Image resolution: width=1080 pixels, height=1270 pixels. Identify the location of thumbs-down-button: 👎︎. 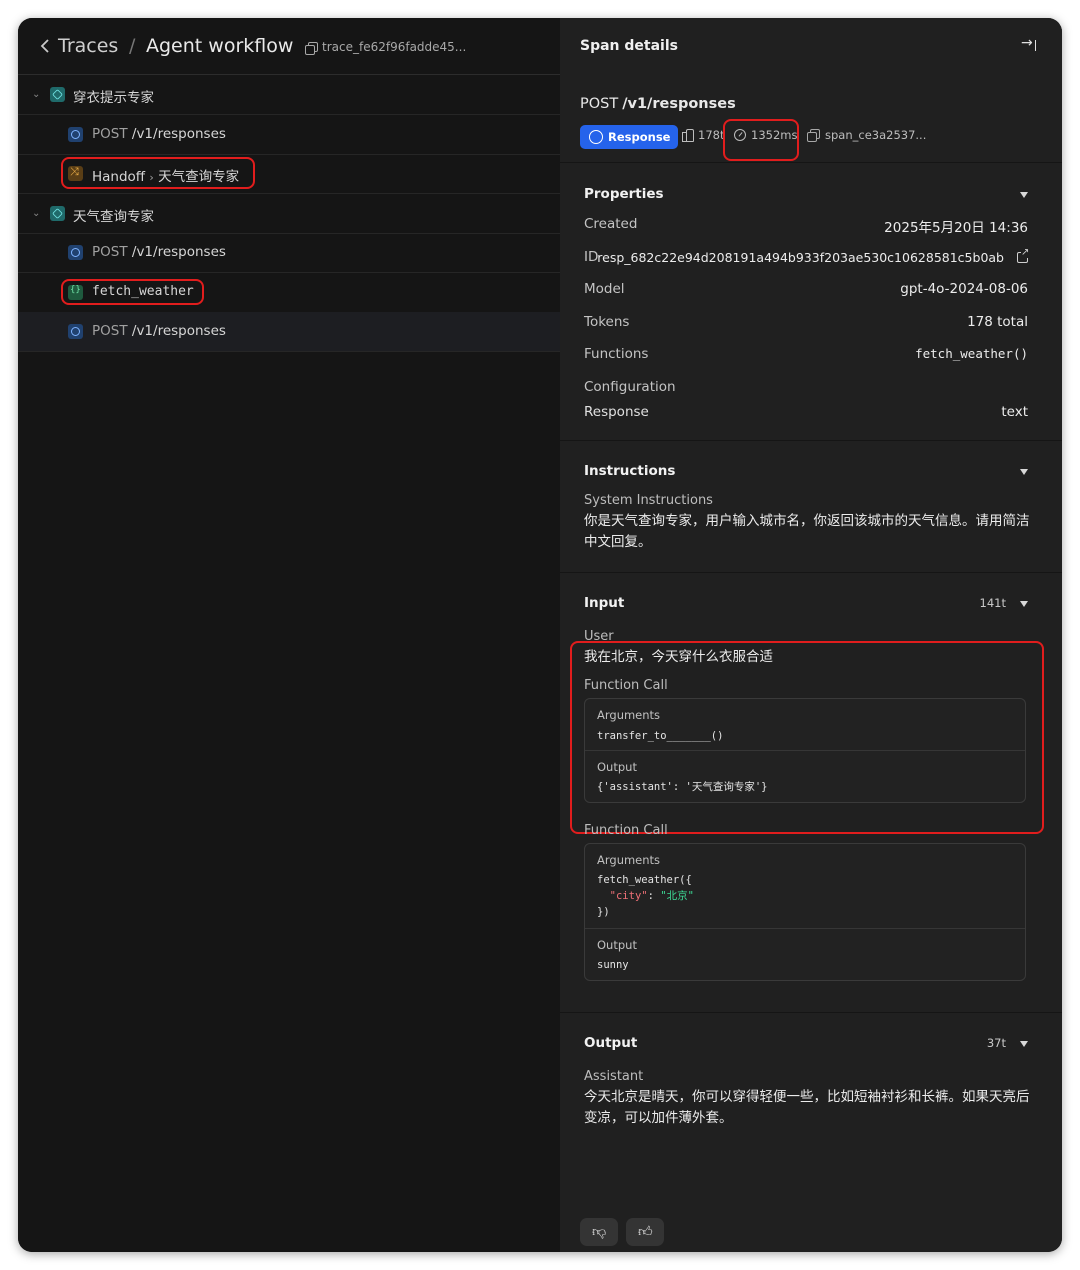
(599, 1232).